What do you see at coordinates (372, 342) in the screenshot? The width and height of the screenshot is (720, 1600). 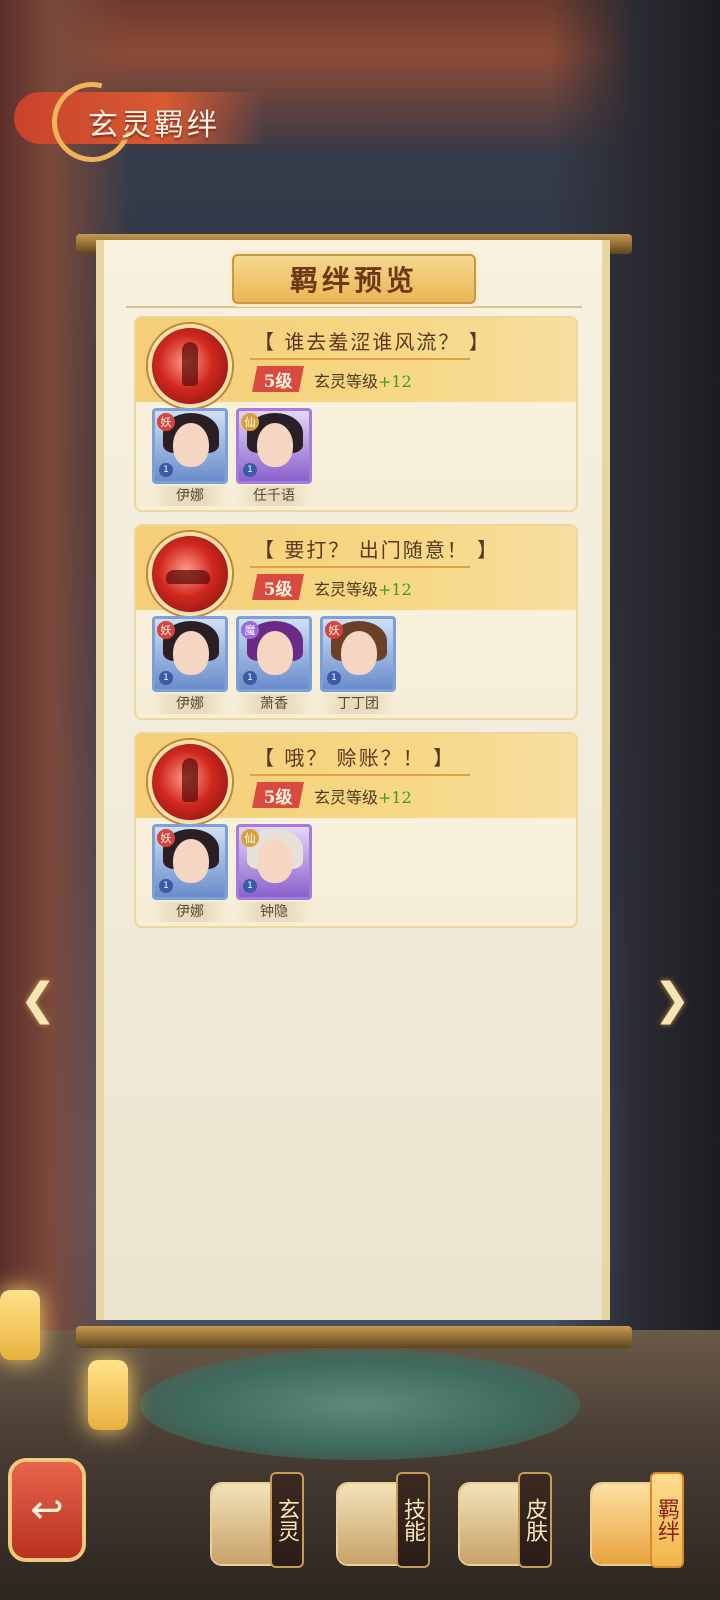 I see `bond-title: 【 谁去羞涩谁风流？ 】` at bounding box center [372, 342].